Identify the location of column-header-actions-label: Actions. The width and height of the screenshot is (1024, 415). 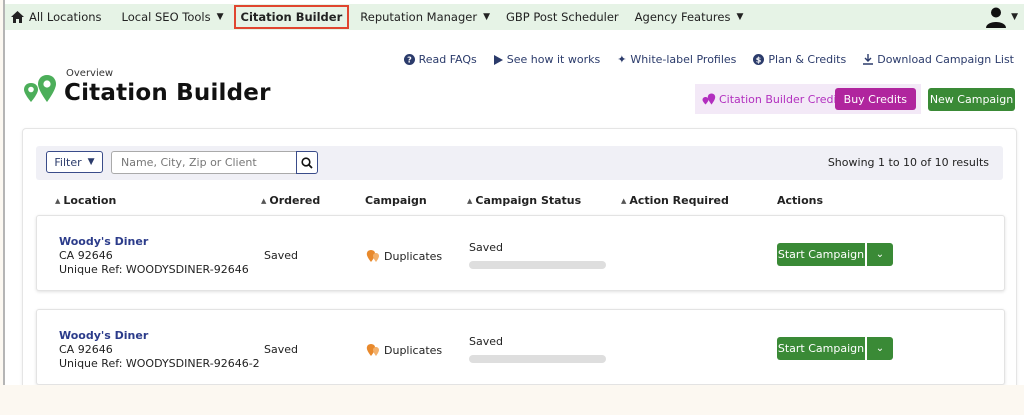
(800, 200).